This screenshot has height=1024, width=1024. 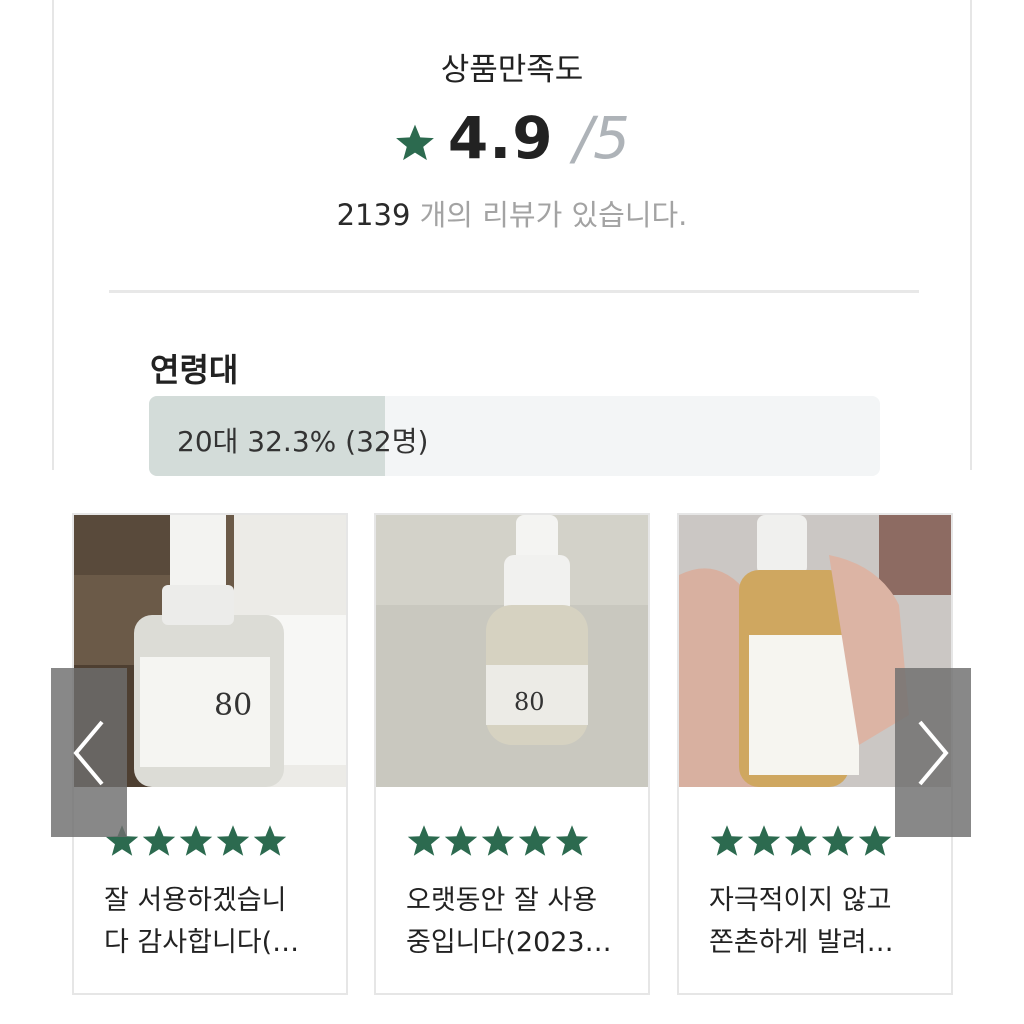 I want to click on next-button, so click(x=933, y=752).